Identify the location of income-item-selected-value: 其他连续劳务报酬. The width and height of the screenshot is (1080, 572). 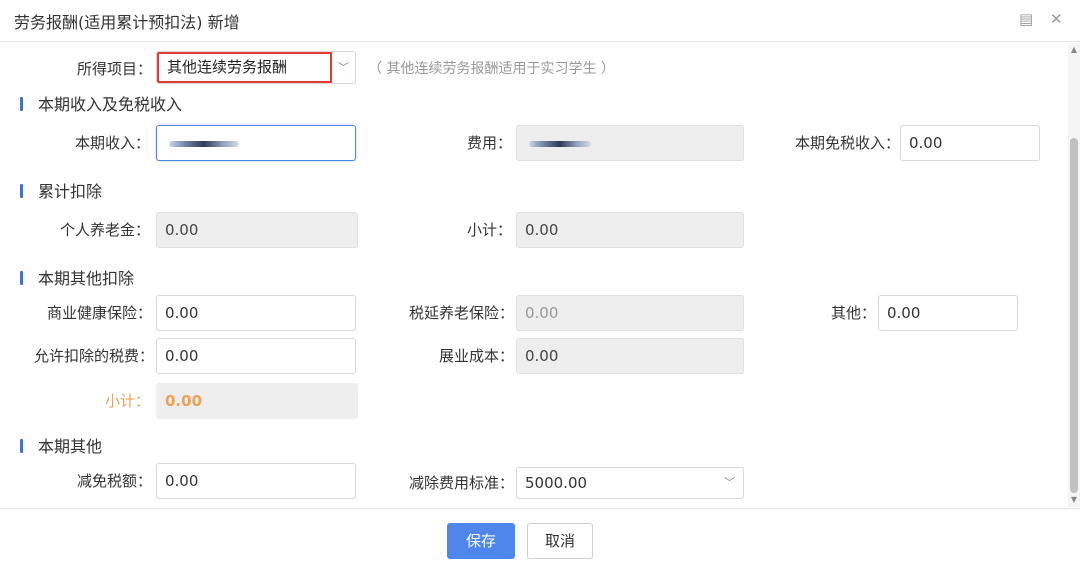
(244, 67).